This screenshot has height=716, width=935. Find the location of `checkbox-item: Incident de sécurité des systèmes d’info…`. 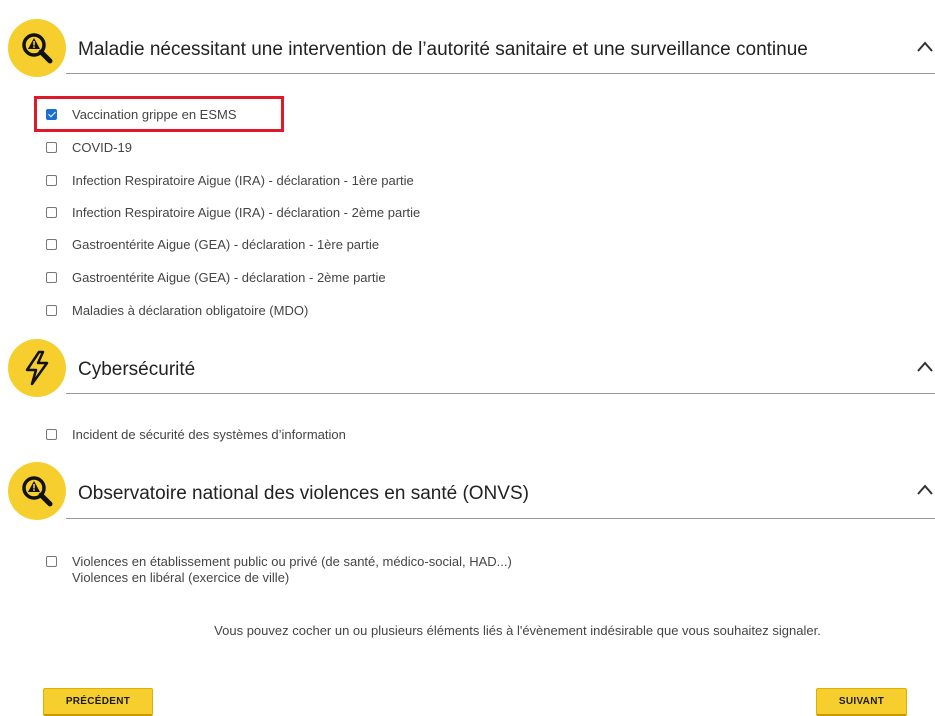

checkbox-item: Incident de sécurité des systèmes d’info… is located at coordinates (196, 435).